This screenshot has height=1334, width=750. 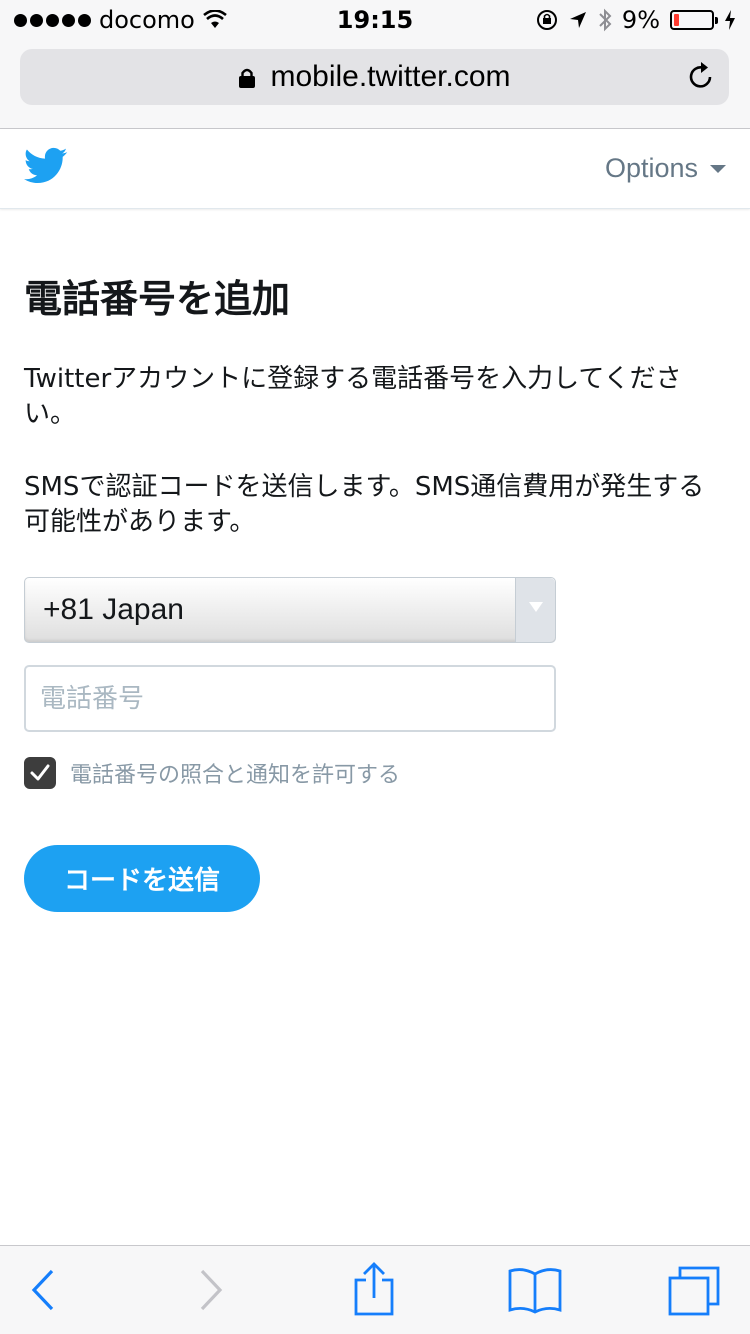 What do you see at coordinates (364, 504) in the screenshot?
I see `description-sms: SMSで認証コードを送信します。SMS通信費用が発生する可能性があります。` at bounding box center [364, 504].